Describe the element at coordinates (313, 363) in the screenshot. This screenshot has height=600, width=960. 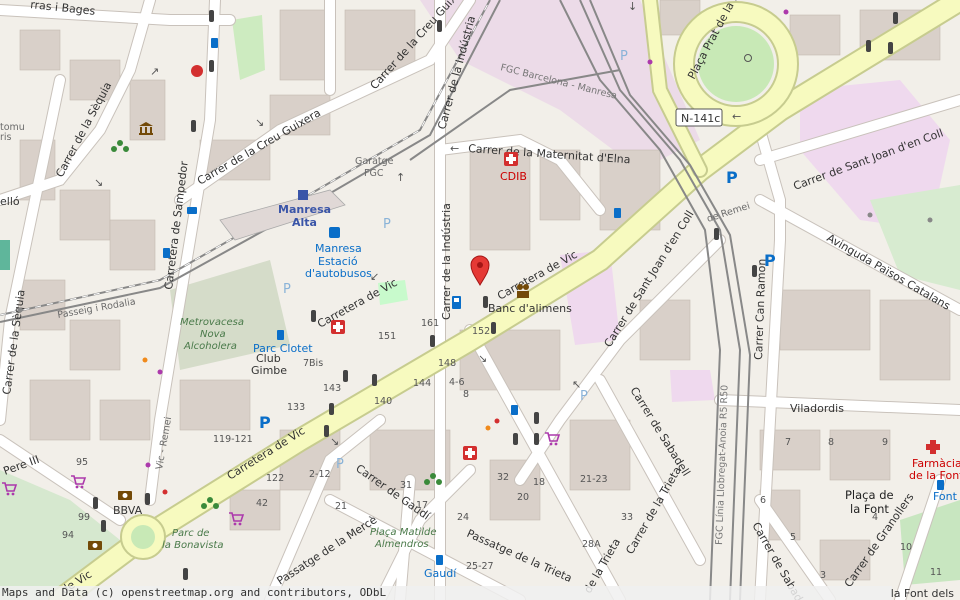
I see `house-number: 7Bis` at that location.